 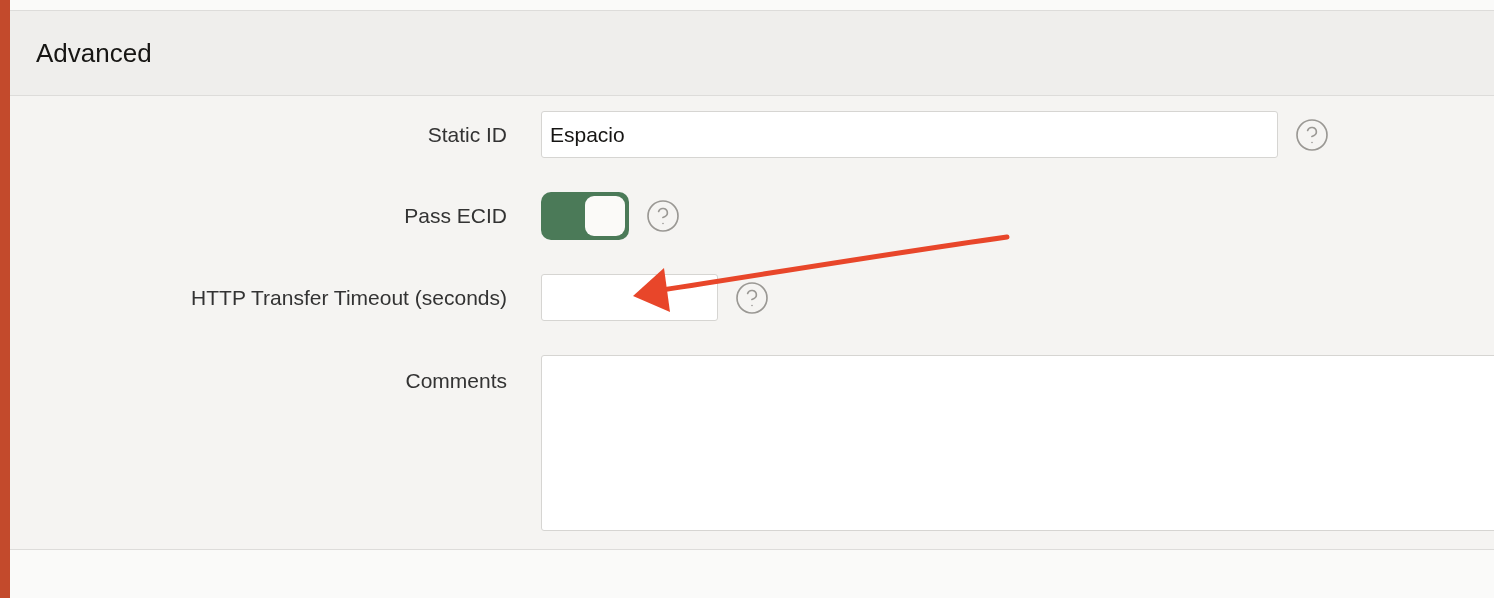 What do you see at coordinates (909, 134) in the screenshot?
I see `text-field: Espacio` at bounding box center [909, 134].